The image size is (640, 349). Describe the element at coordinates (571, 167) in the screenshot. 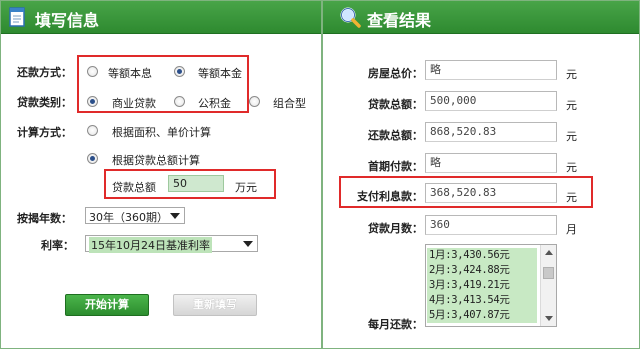

I see `result-unit-down-payment: 元` at that location.